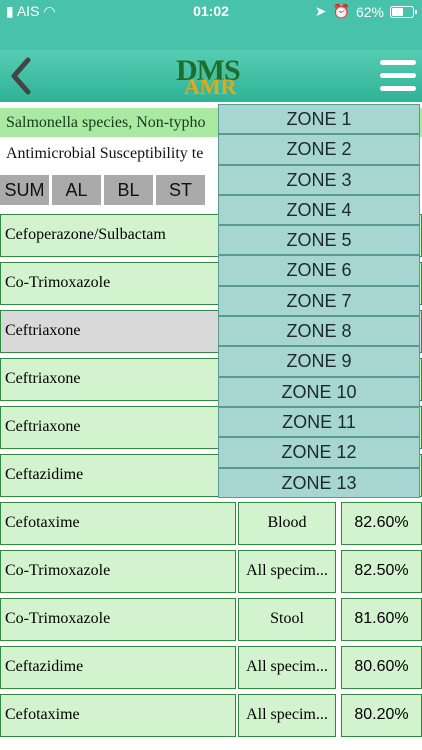 This screenshot has height=750, width=422. I want to click on percent-cell: 81.60%, so click(381, 619).